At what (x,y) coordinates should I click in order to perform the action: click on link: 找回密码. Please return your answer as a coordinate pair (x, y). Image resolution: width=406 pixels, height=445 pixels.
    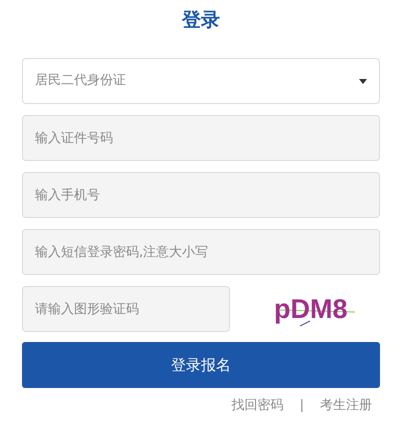
    Looking at the image, I should click on (258, 406).